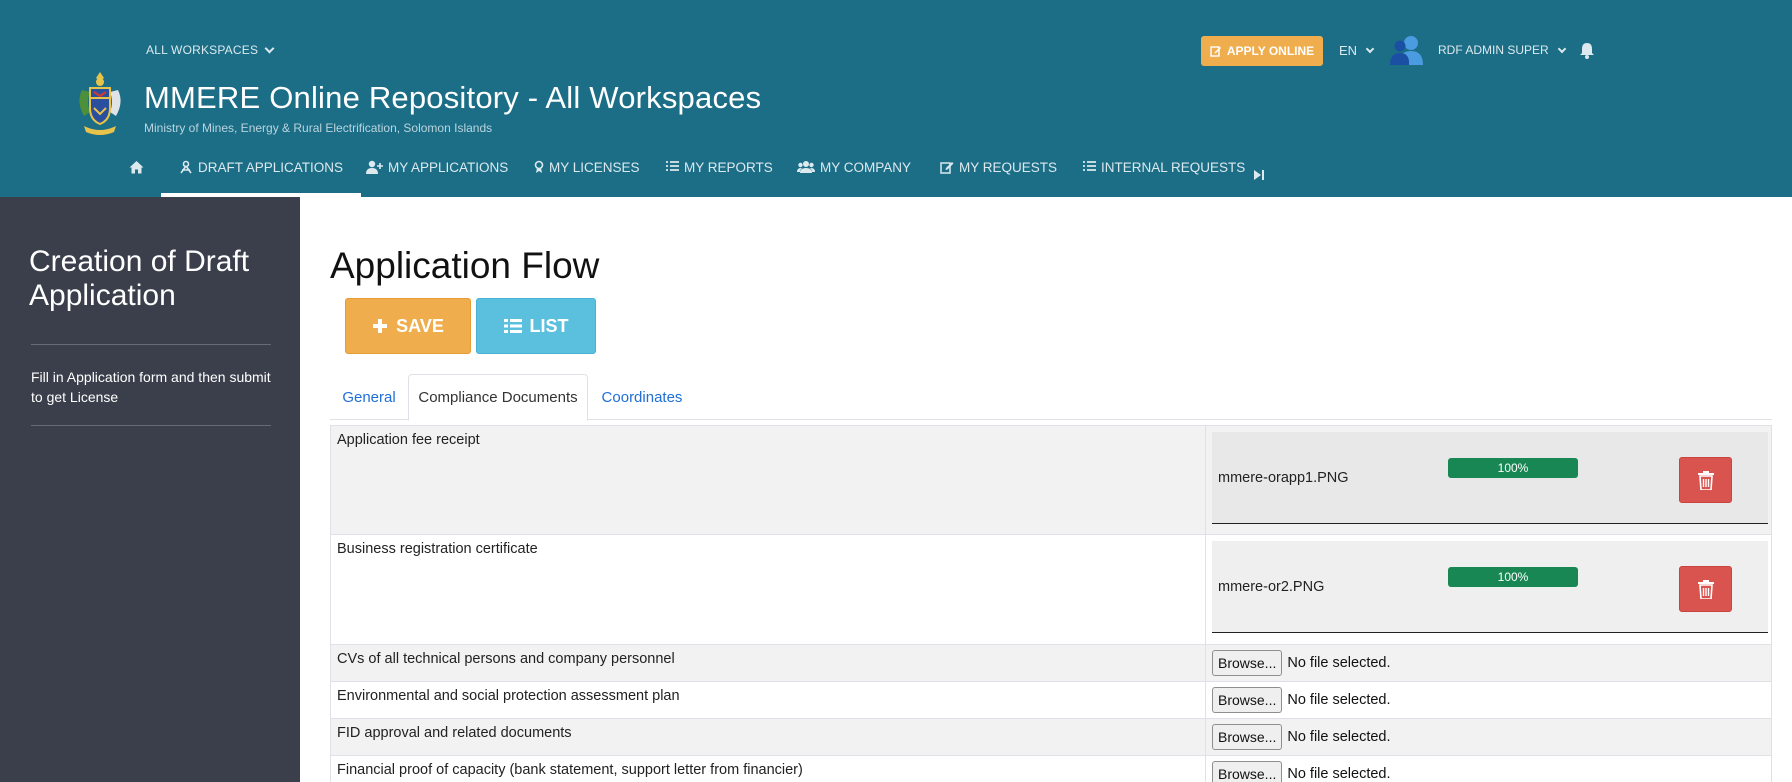  Describe the element at coordinates (806, 167) in the screenshot. I see `users-icon` at that location.